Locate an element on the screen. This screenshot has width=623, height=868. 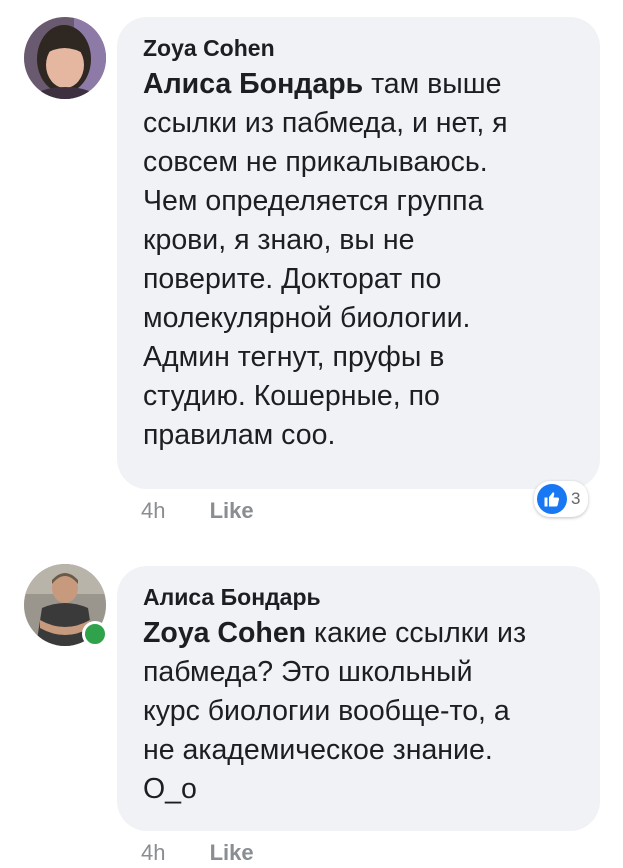
reaction-count-badge: 3 is located at coordinates (561, 499).